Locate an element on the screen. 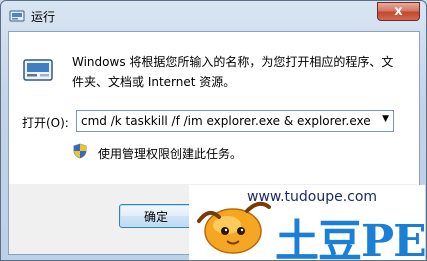  chevron-down-icon: ▼ is located at coordinates (385, 119).